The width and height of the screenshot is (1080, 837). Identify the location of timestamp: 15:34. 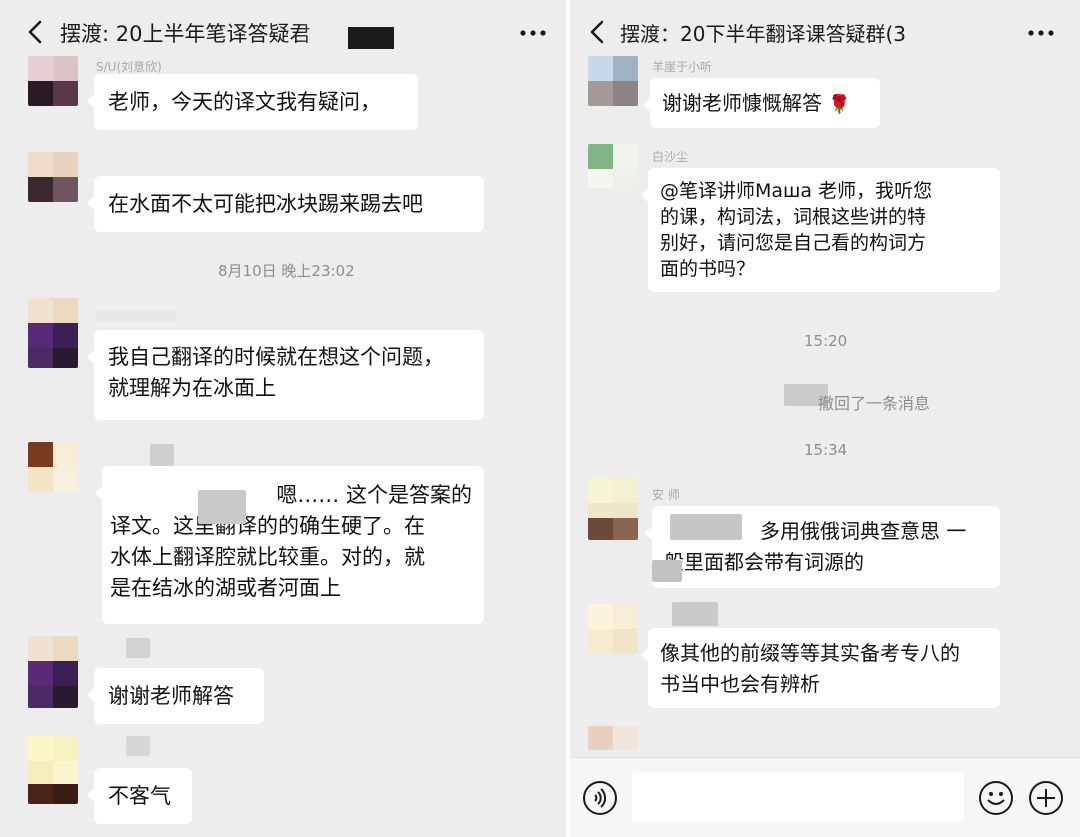
(826, 450).